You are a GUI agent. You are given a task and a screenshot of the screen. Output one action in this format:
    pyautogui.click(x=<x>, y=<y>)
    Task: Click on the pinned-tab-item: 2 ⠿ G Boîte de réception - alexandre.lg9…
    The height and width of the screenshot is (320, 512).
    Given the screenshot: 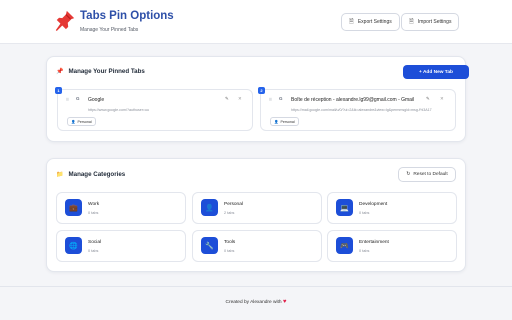 What is the action you would take?
    pyautogui.click(x=357, y=109)
    